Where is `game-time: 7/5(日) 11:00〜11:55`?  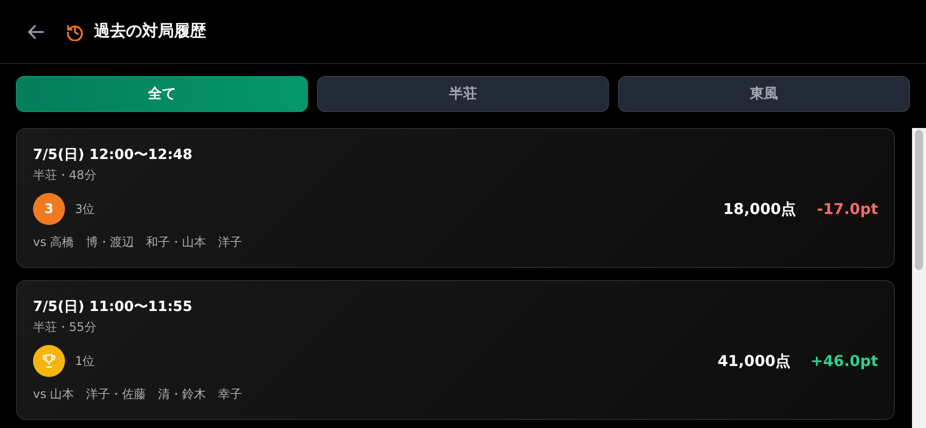 game-time: 7/5(日) 11:00〜11:55 is located at coordinates (113, 307).